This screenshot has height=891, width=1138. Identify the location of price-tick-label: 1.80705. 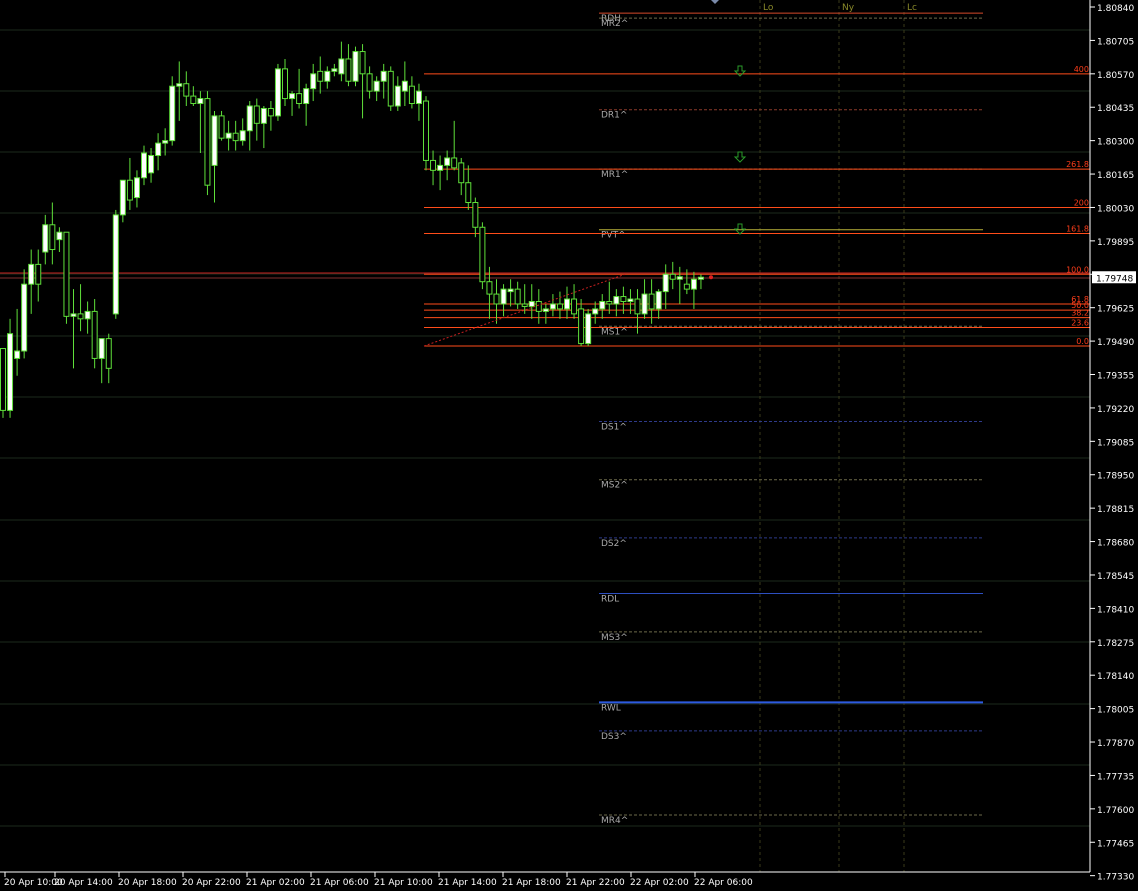
(1115, 42).